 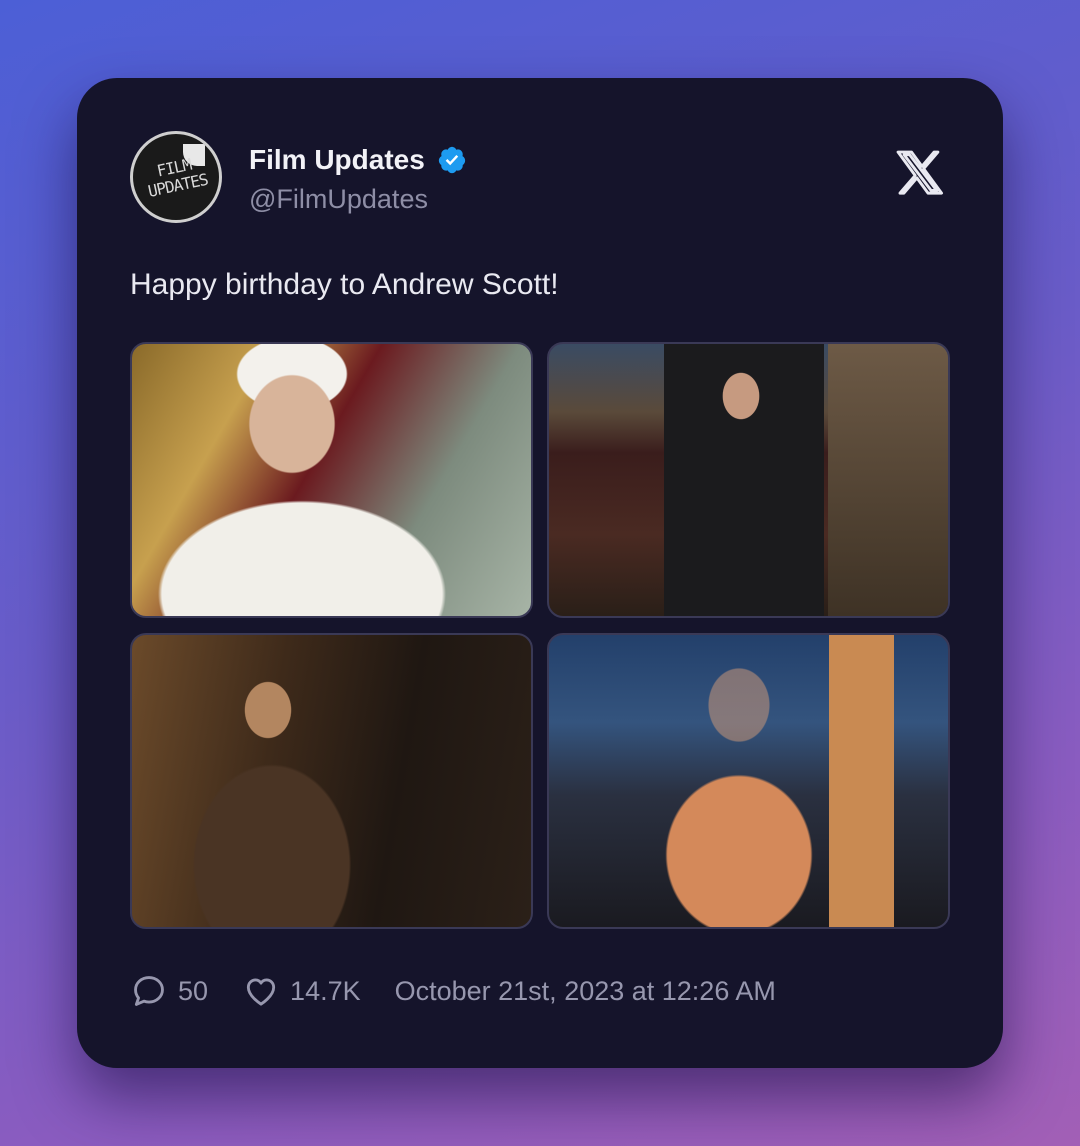 What do you see at coordinates (178, 185) in the screenshot?
I see `avatar-logo-line2: UPDATES` at bounding box center [178, 185].